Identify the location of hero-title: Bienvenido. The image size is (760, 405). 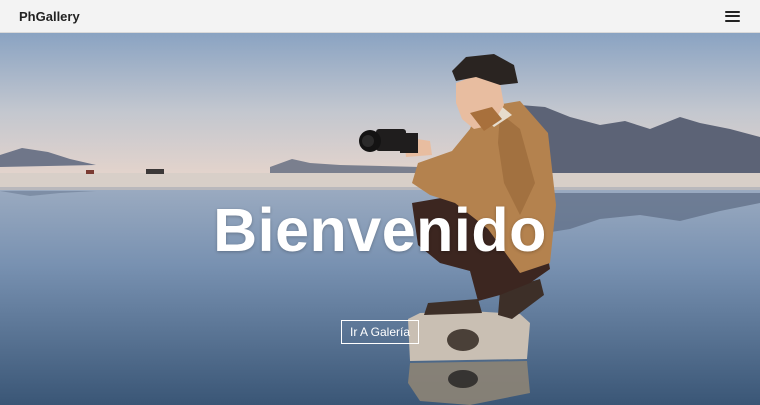
(380, 230).